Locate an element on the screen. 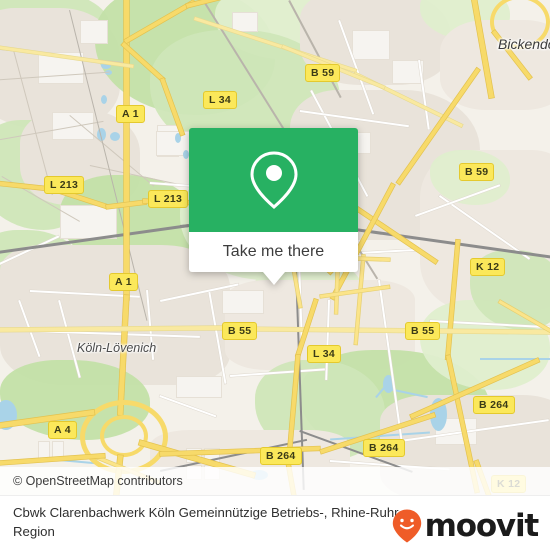  shield-b264-left: B 264 is located at coordinates (281, 456).